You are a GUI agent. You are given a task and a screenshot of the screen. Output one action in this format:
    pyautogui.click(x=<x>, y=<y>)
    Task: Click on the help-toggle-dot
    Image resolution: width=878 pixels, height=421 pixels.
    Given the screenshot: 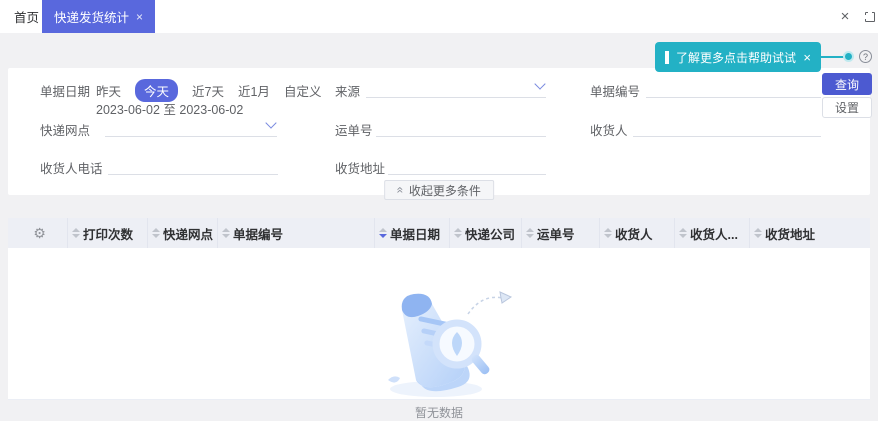 What is the action you would take?
    pyautogui.click(x=848, y=56)
    